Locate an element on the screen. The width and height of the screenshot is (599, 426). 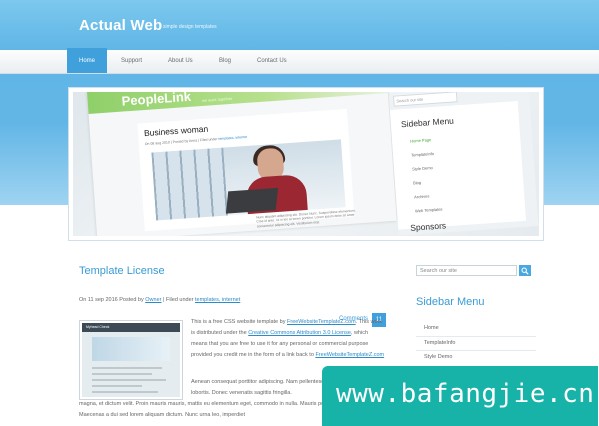
sidebar-item-home: Home is located at coordinates (431, 328).